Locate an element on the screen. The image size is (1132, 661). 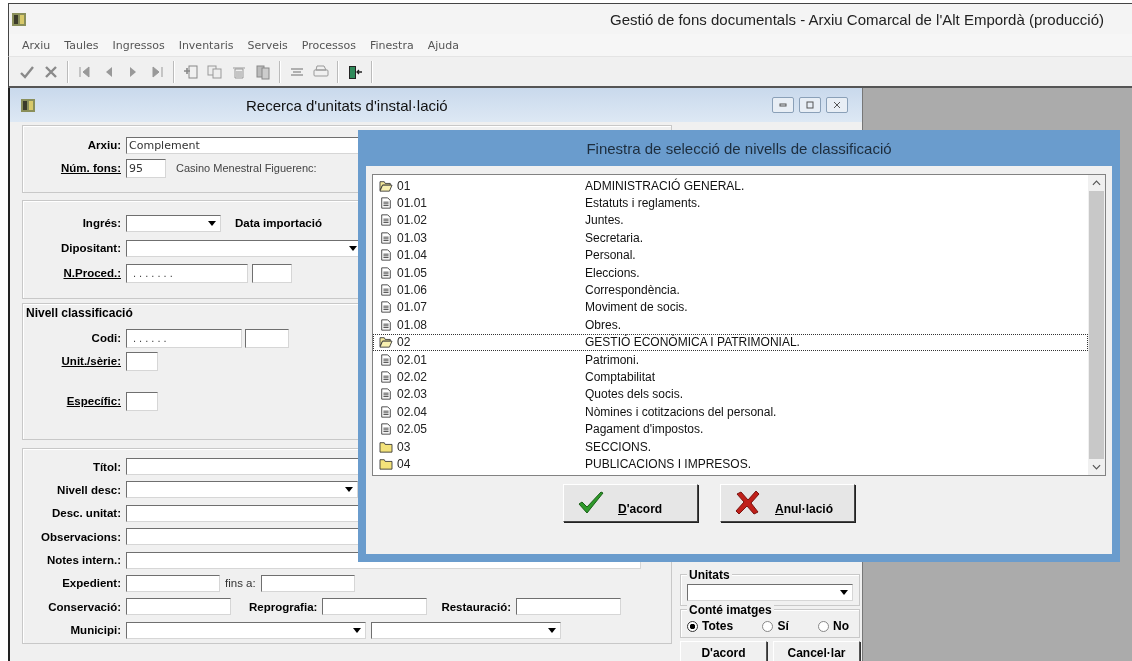
level-code: 01.02 is located at coordinates (413, 220).